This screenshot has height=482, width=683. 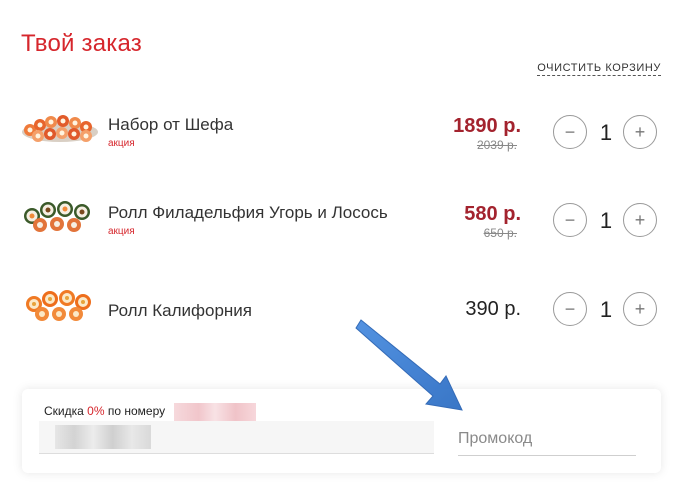 What do you see at coordinates (171, 124) in the screenshot?
I see `item-name: Набор от Шефа` at bounding box center [171, 124].